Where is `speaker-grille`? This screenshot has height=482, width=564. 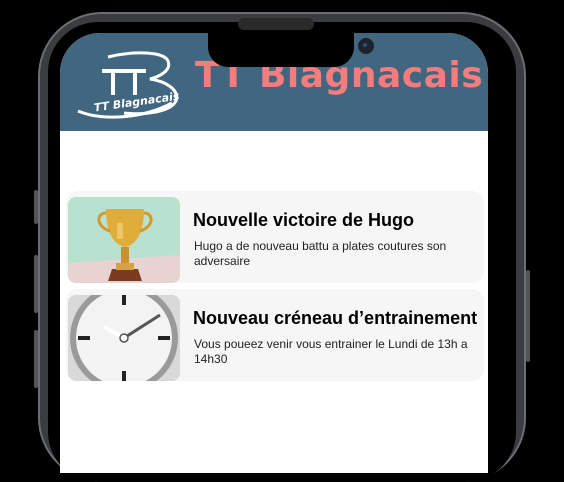
speaker-grille is located at coordinates (276, 24).